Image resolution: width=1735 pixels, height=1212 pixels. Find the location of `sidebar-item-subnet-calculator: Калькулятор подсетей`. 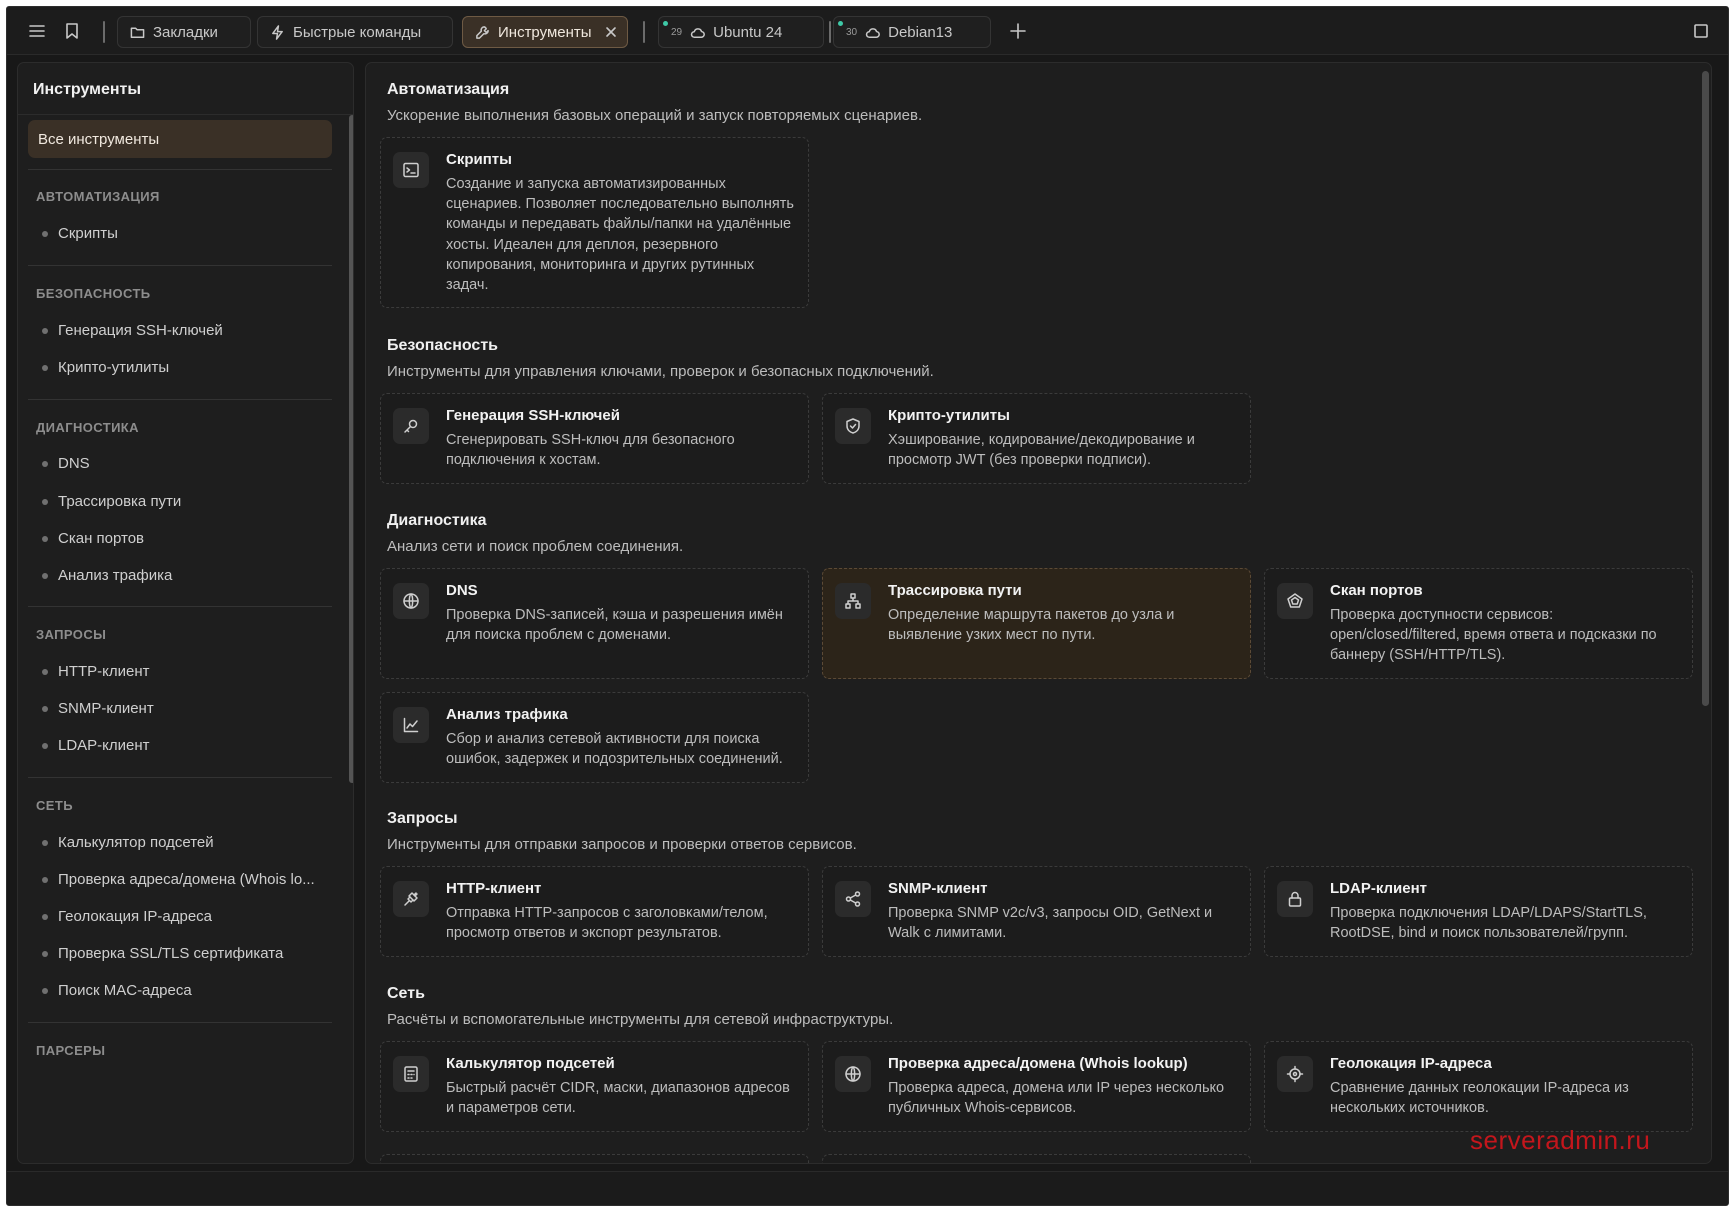

sidebar-item-subnet-calculator: Калькулятор подсетей is located at coordinates (128, 842).